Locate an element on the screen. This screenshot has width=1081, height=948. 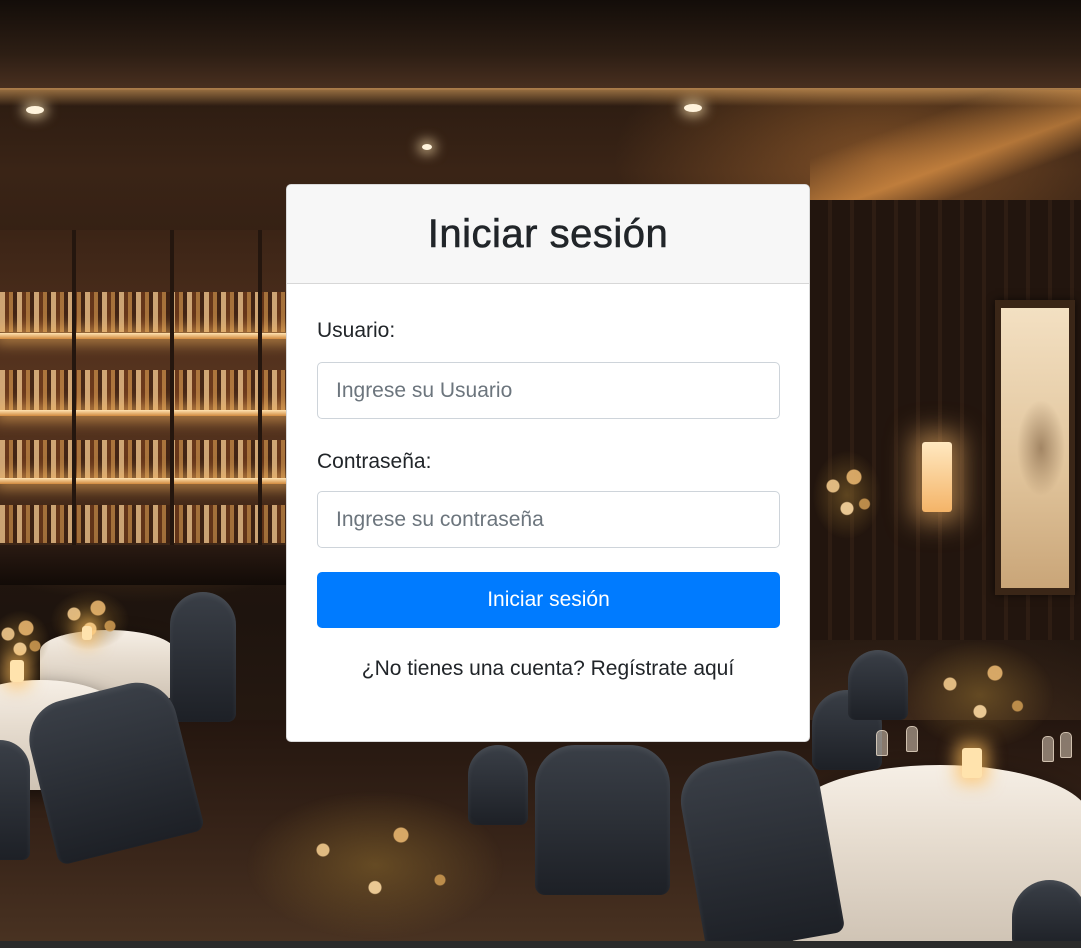
login-title: Iniciar sesión is located at coordinates (548, 233).